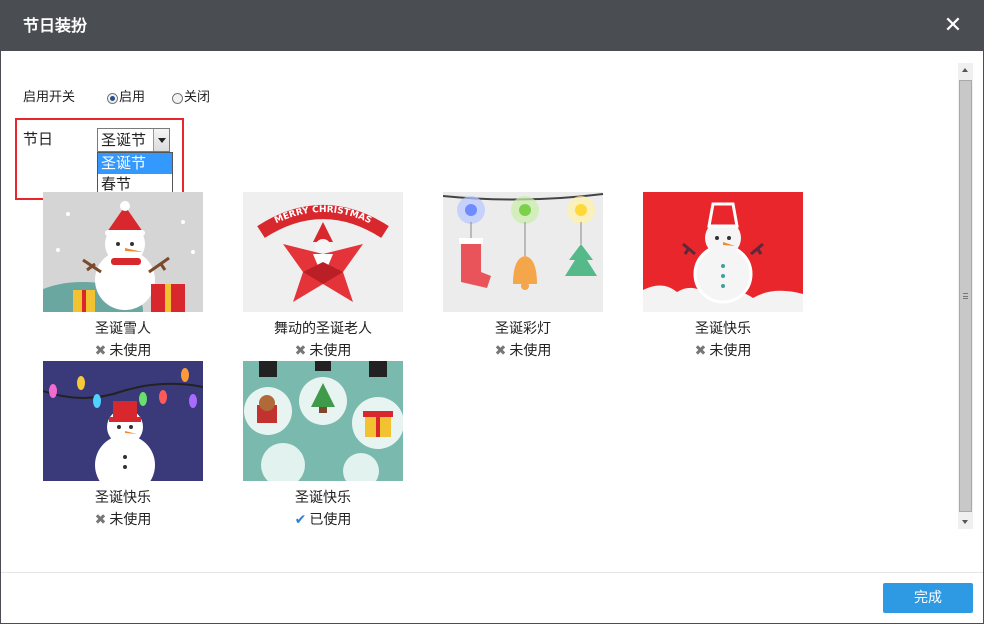  Describe the element at coordinates (123, 329) in the screenshot. I see `theme-name: 圣诞雪人` at that location.